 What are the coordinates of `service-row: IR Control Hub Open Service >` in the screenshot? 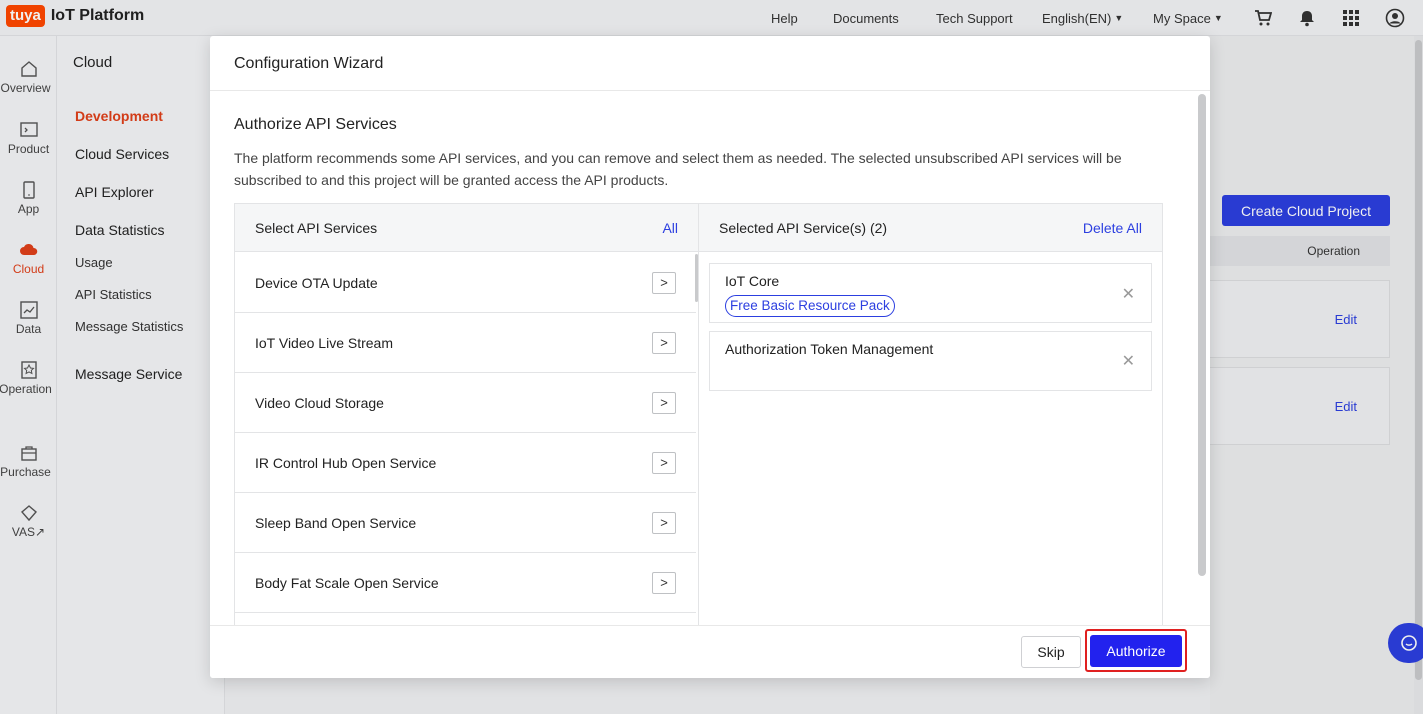 It's located at (465, 463).